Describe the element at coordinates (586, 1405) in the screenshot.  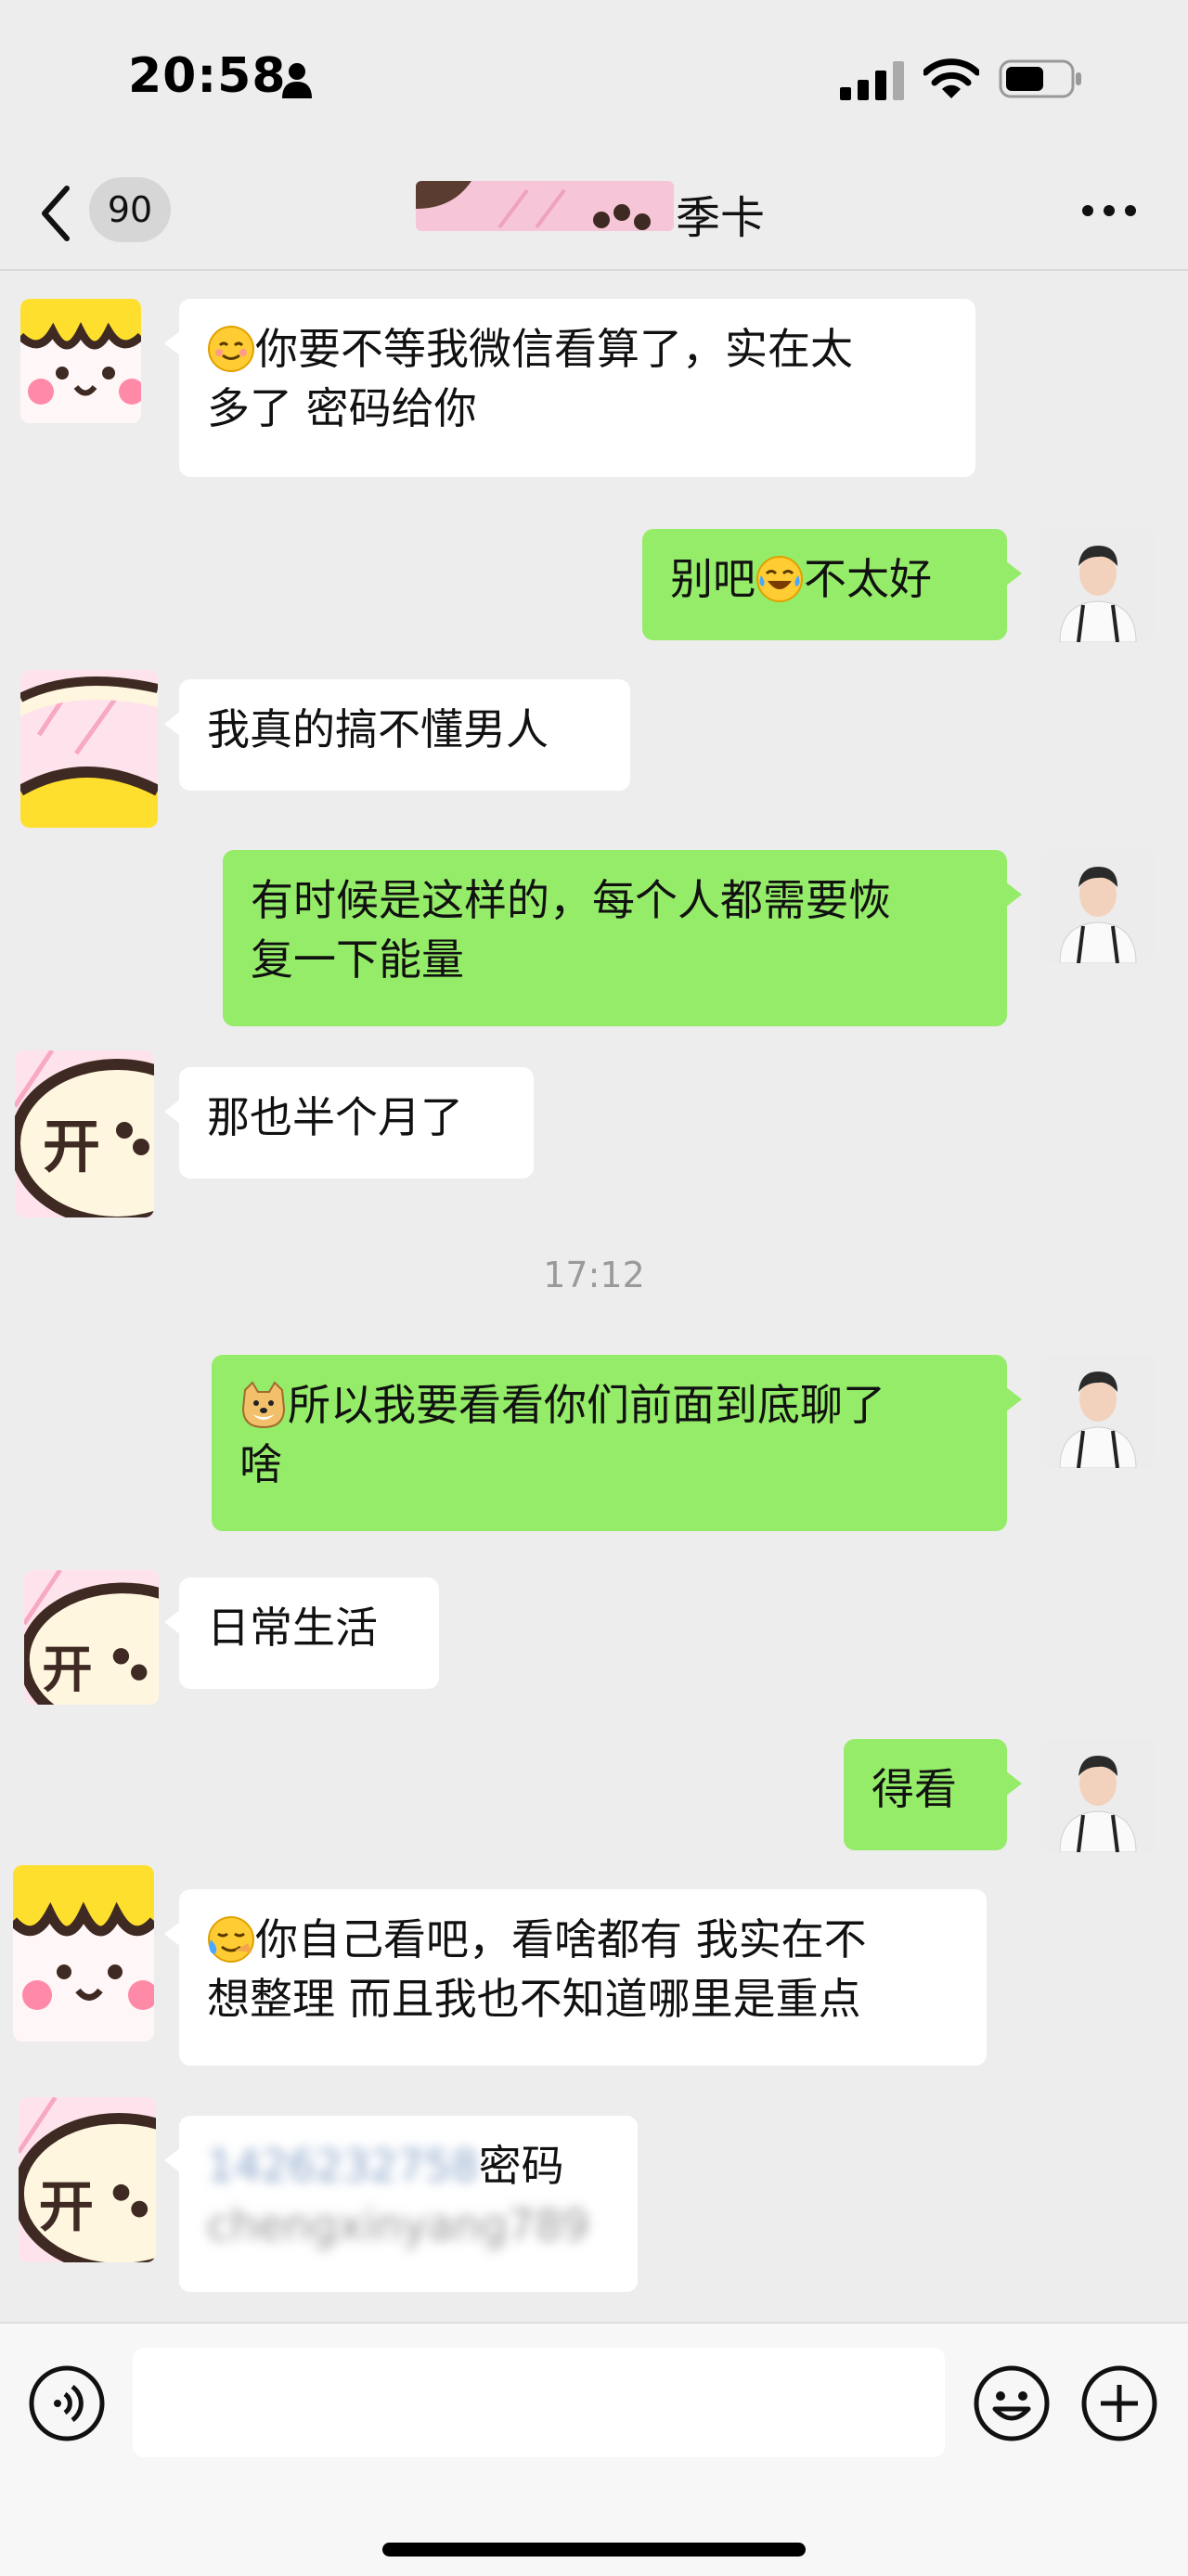
I see `message-text: 所以我要看看你们前面到底聊了` at that location.